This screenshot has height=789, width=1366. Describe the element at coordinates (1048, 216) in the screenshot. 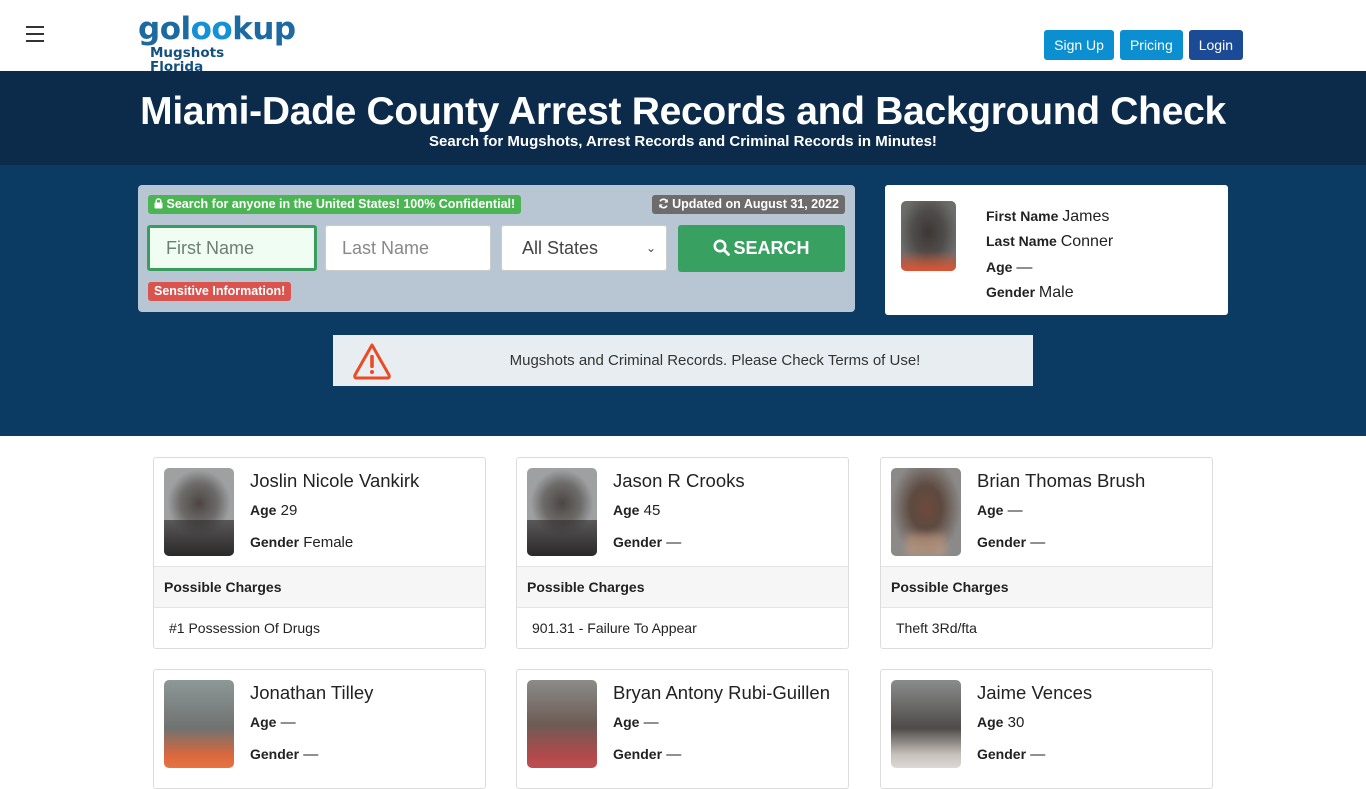

I see `profile-first-name: First Name James` at that location.